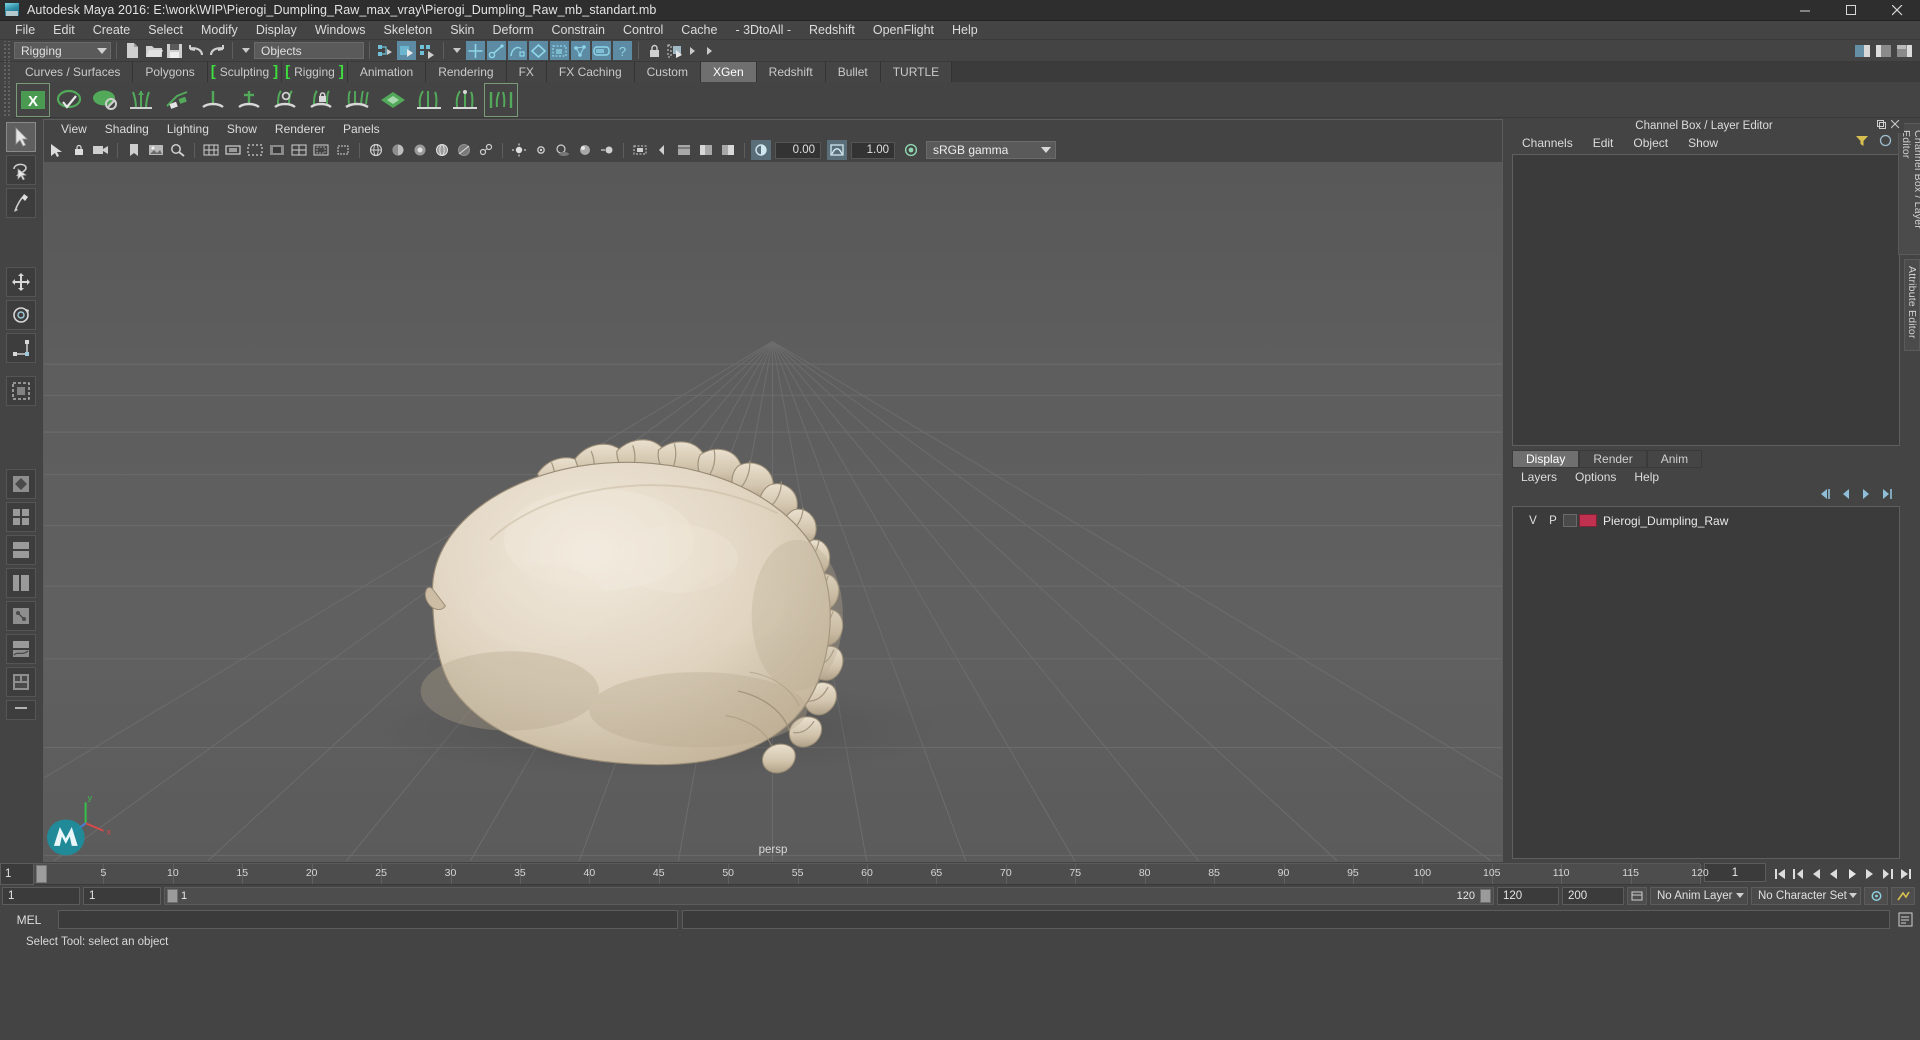 The width and height of the screenshot is (1920, 1040). What do you see at coordinates (965, 30) in the screenshot?
I see `menu-help: Help` at bounding box center [965, 30].